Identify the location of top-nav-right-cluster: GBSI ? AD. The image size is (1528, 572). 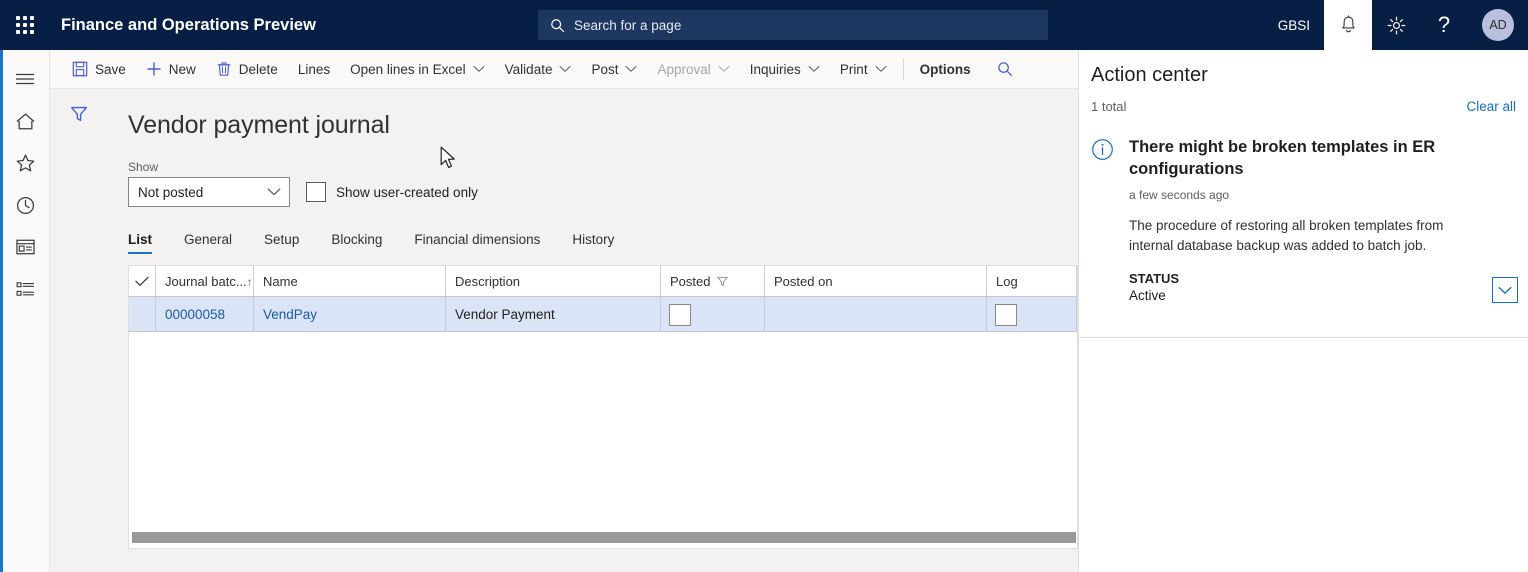
(1396, 25).